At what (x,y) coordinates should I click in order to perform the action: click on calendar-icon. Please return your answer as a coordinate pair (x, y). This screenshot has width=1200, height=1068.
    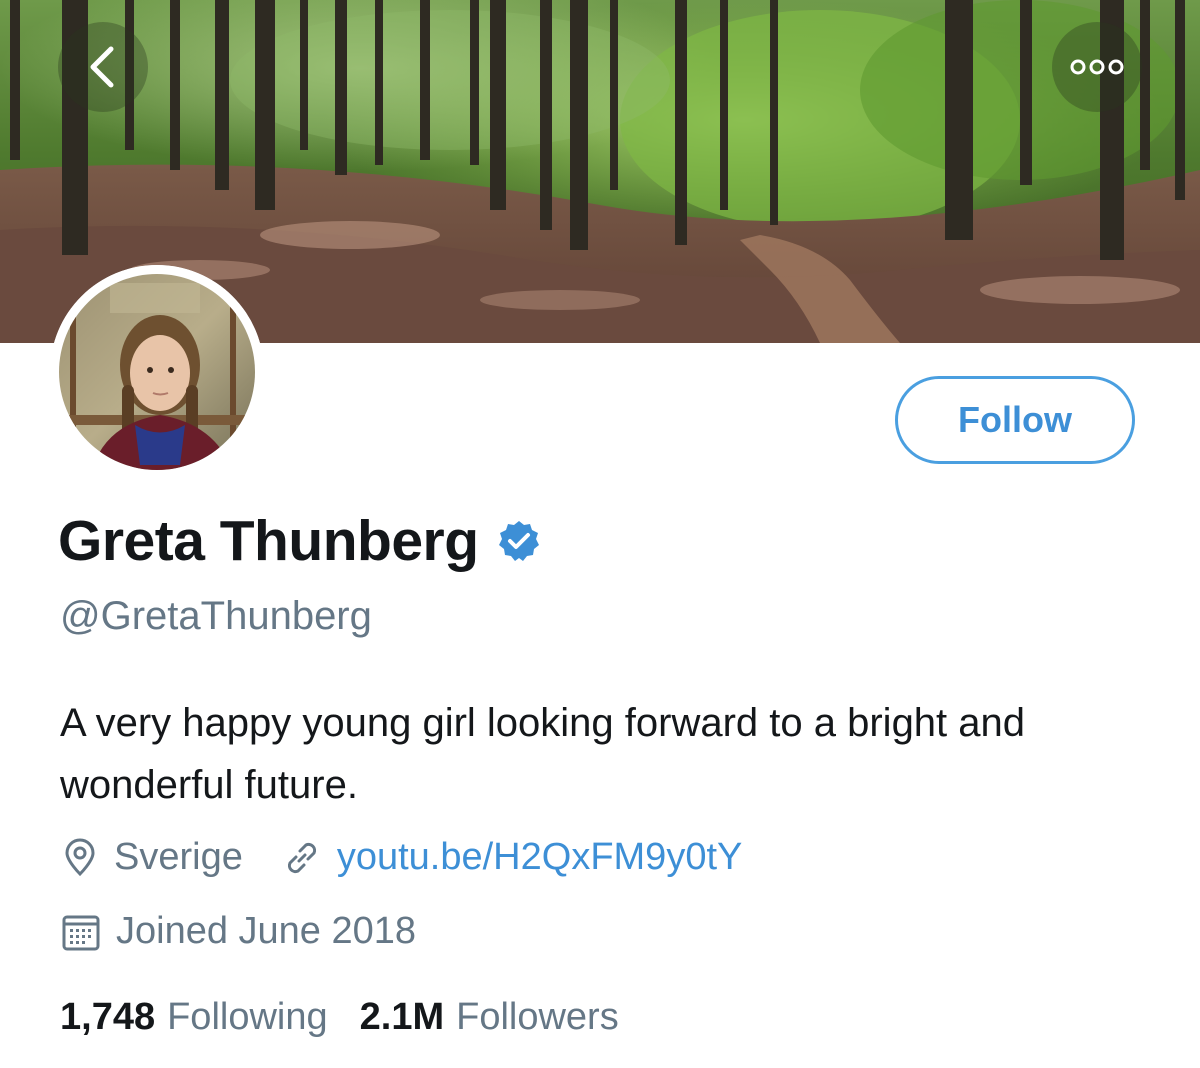
    Looking at the image, I should click on (81, 932).